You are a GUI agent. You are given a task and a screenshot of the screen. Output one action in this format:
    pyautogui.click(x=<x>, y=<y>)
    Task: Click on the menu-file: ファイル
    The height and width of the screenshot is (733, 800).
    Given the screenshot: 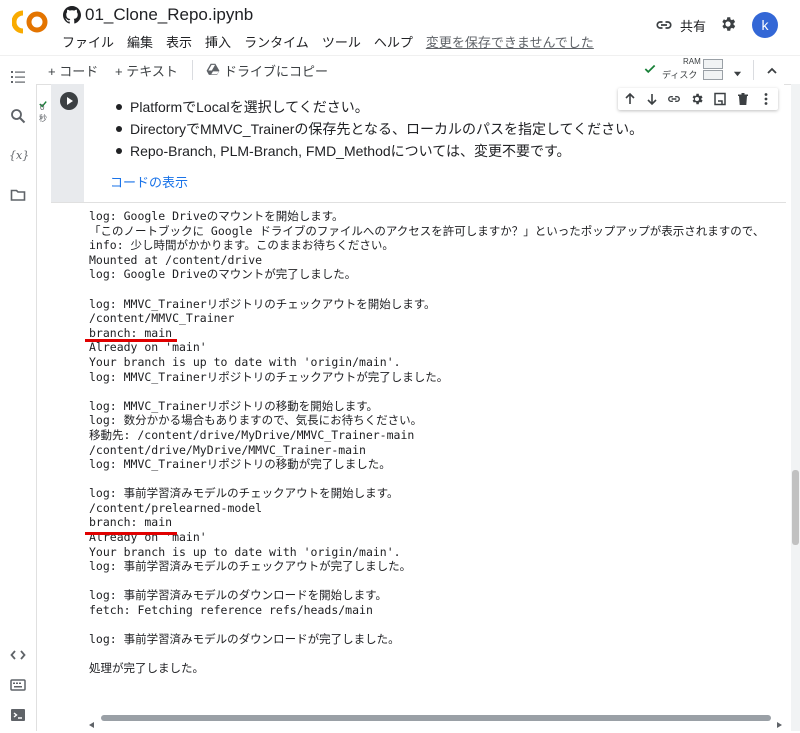 What is the action you would take?
    pyautogui.click(x=88, y=41)
    